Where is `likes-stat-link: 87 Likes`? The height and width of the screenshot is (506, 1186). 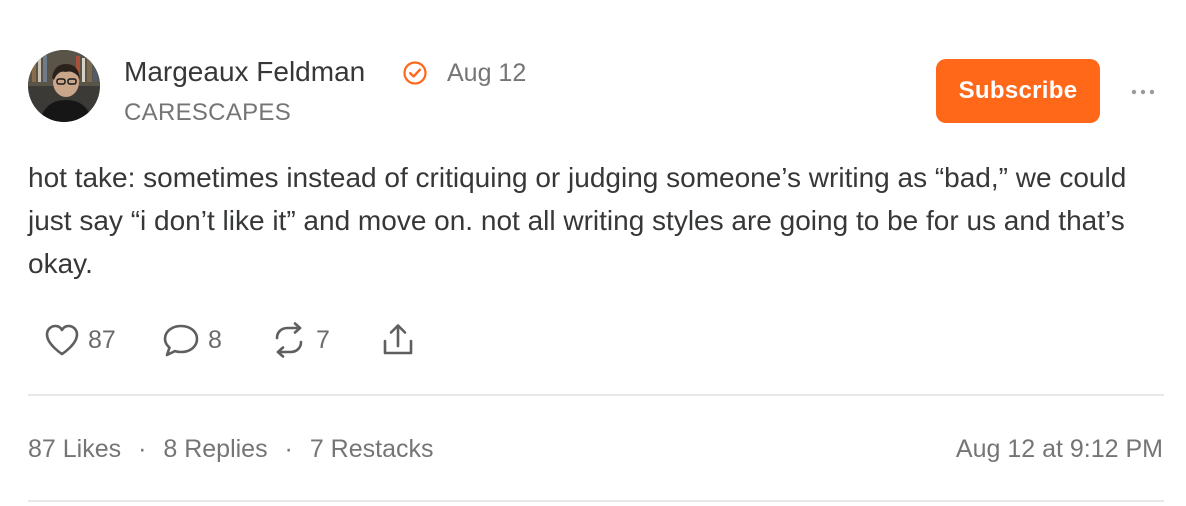 likes-stat-link: 87 Likes is located at coordinates (74, 449).